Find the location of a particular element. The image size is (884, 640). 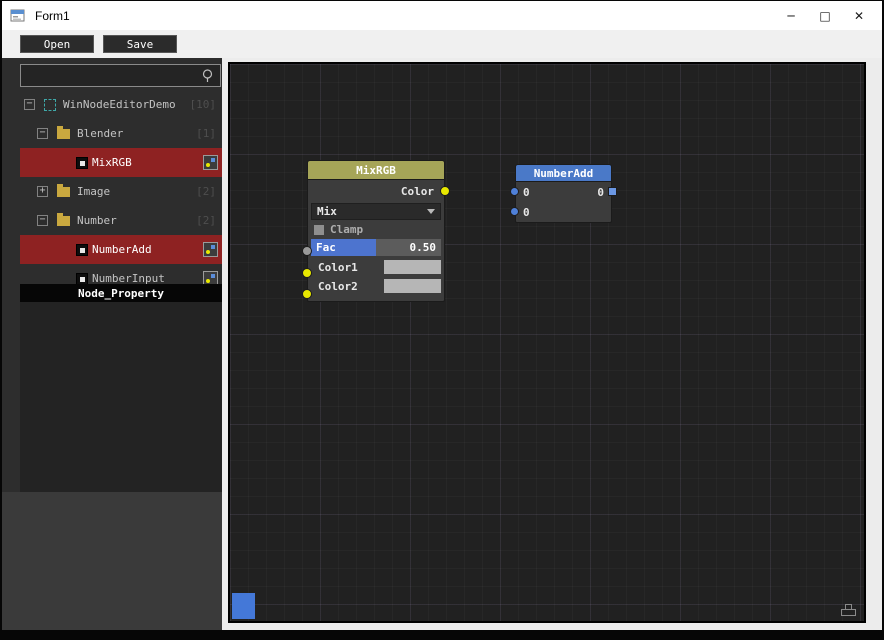

blend-mode-dropdown: Mix is located at coordinates (376, 211).